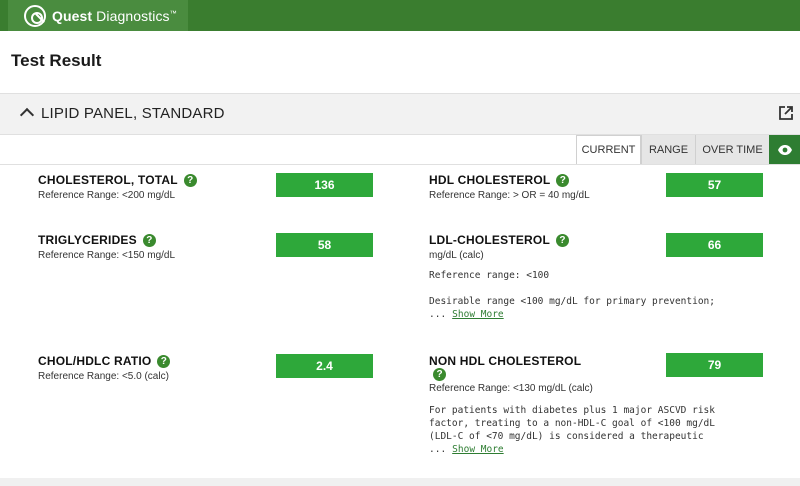 The height and width of the screenshot is (486, 800). I want to click on ldl-note-more: ... Show More, so click(466, 314).